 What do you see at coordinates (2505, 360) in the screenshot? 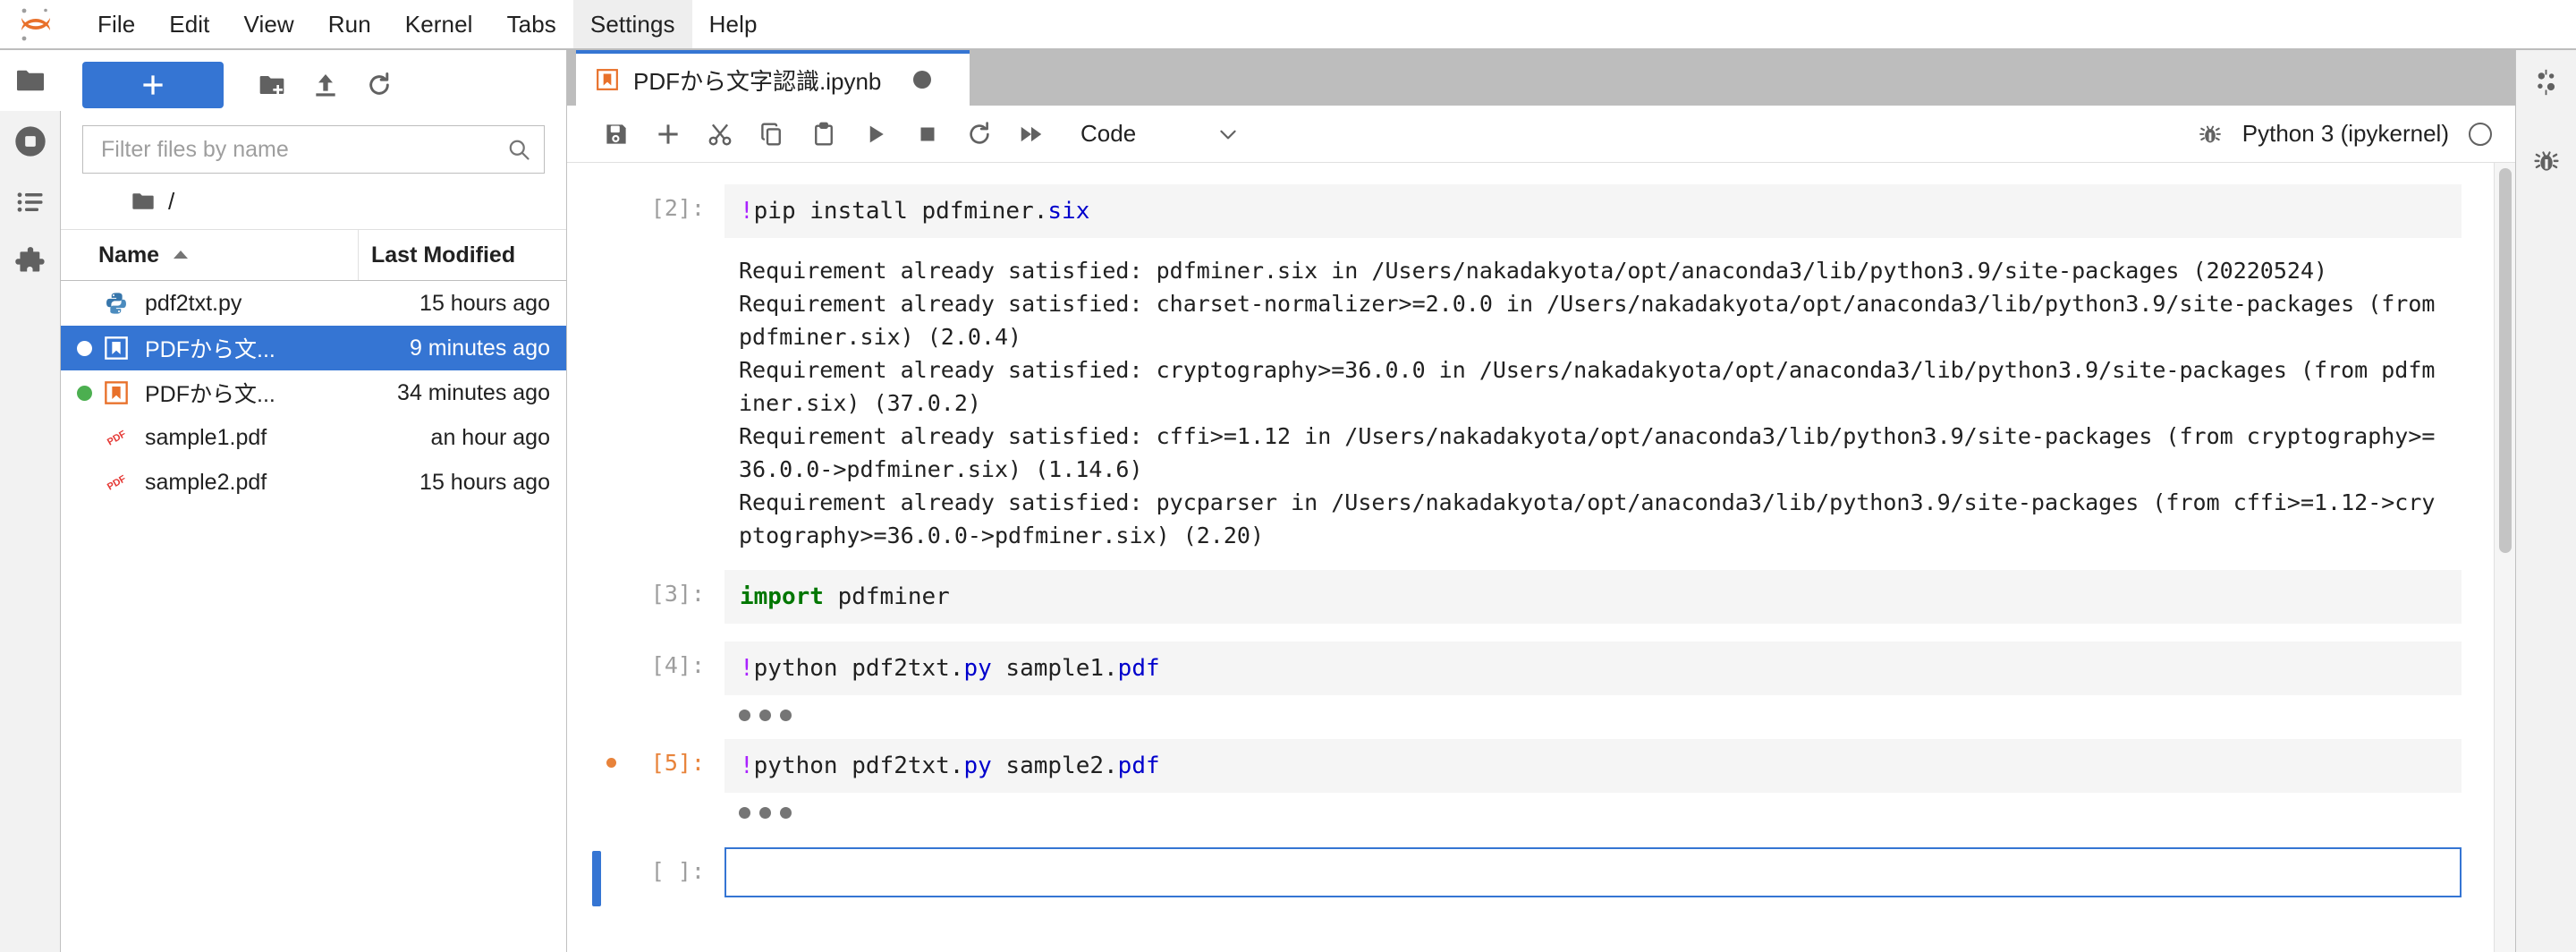
I see `scrollbar-thumb` at bounding box center [2505, 360].